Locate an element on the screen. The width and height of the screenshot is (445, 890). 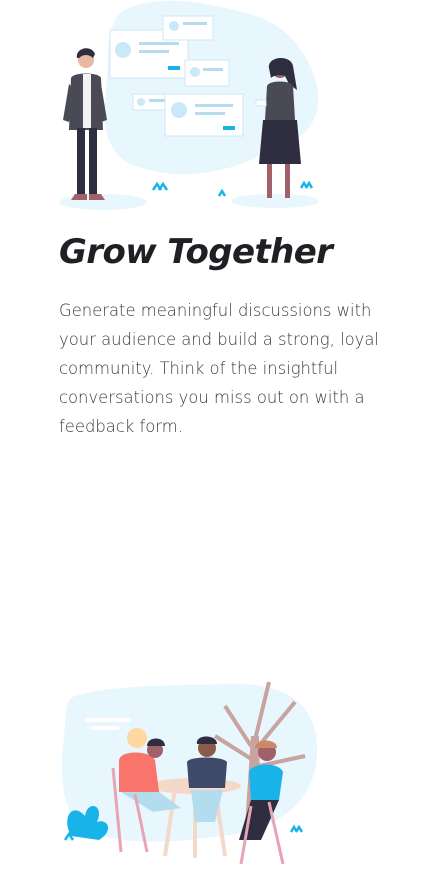
group-discussion-illustration is located at coordinates (189, 773).